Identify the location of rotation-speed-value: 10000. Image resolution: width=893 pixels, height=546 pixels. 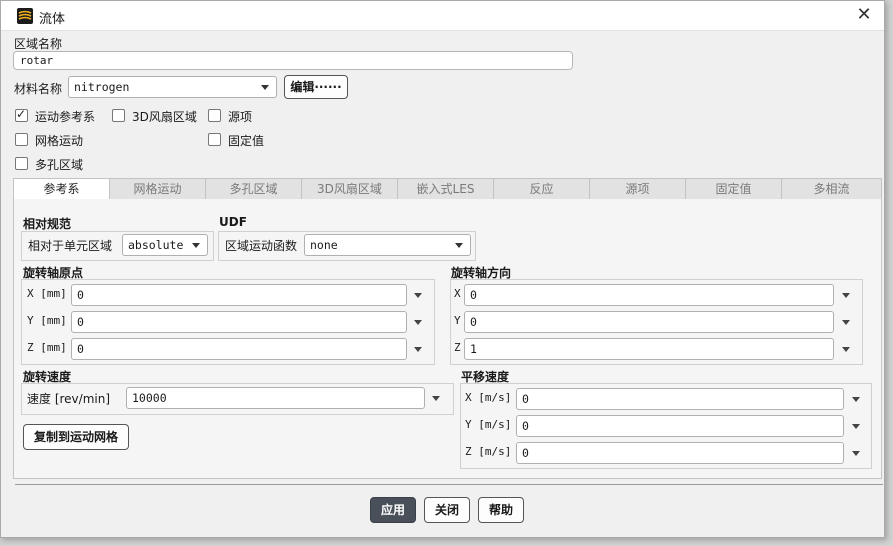
(149, 398).